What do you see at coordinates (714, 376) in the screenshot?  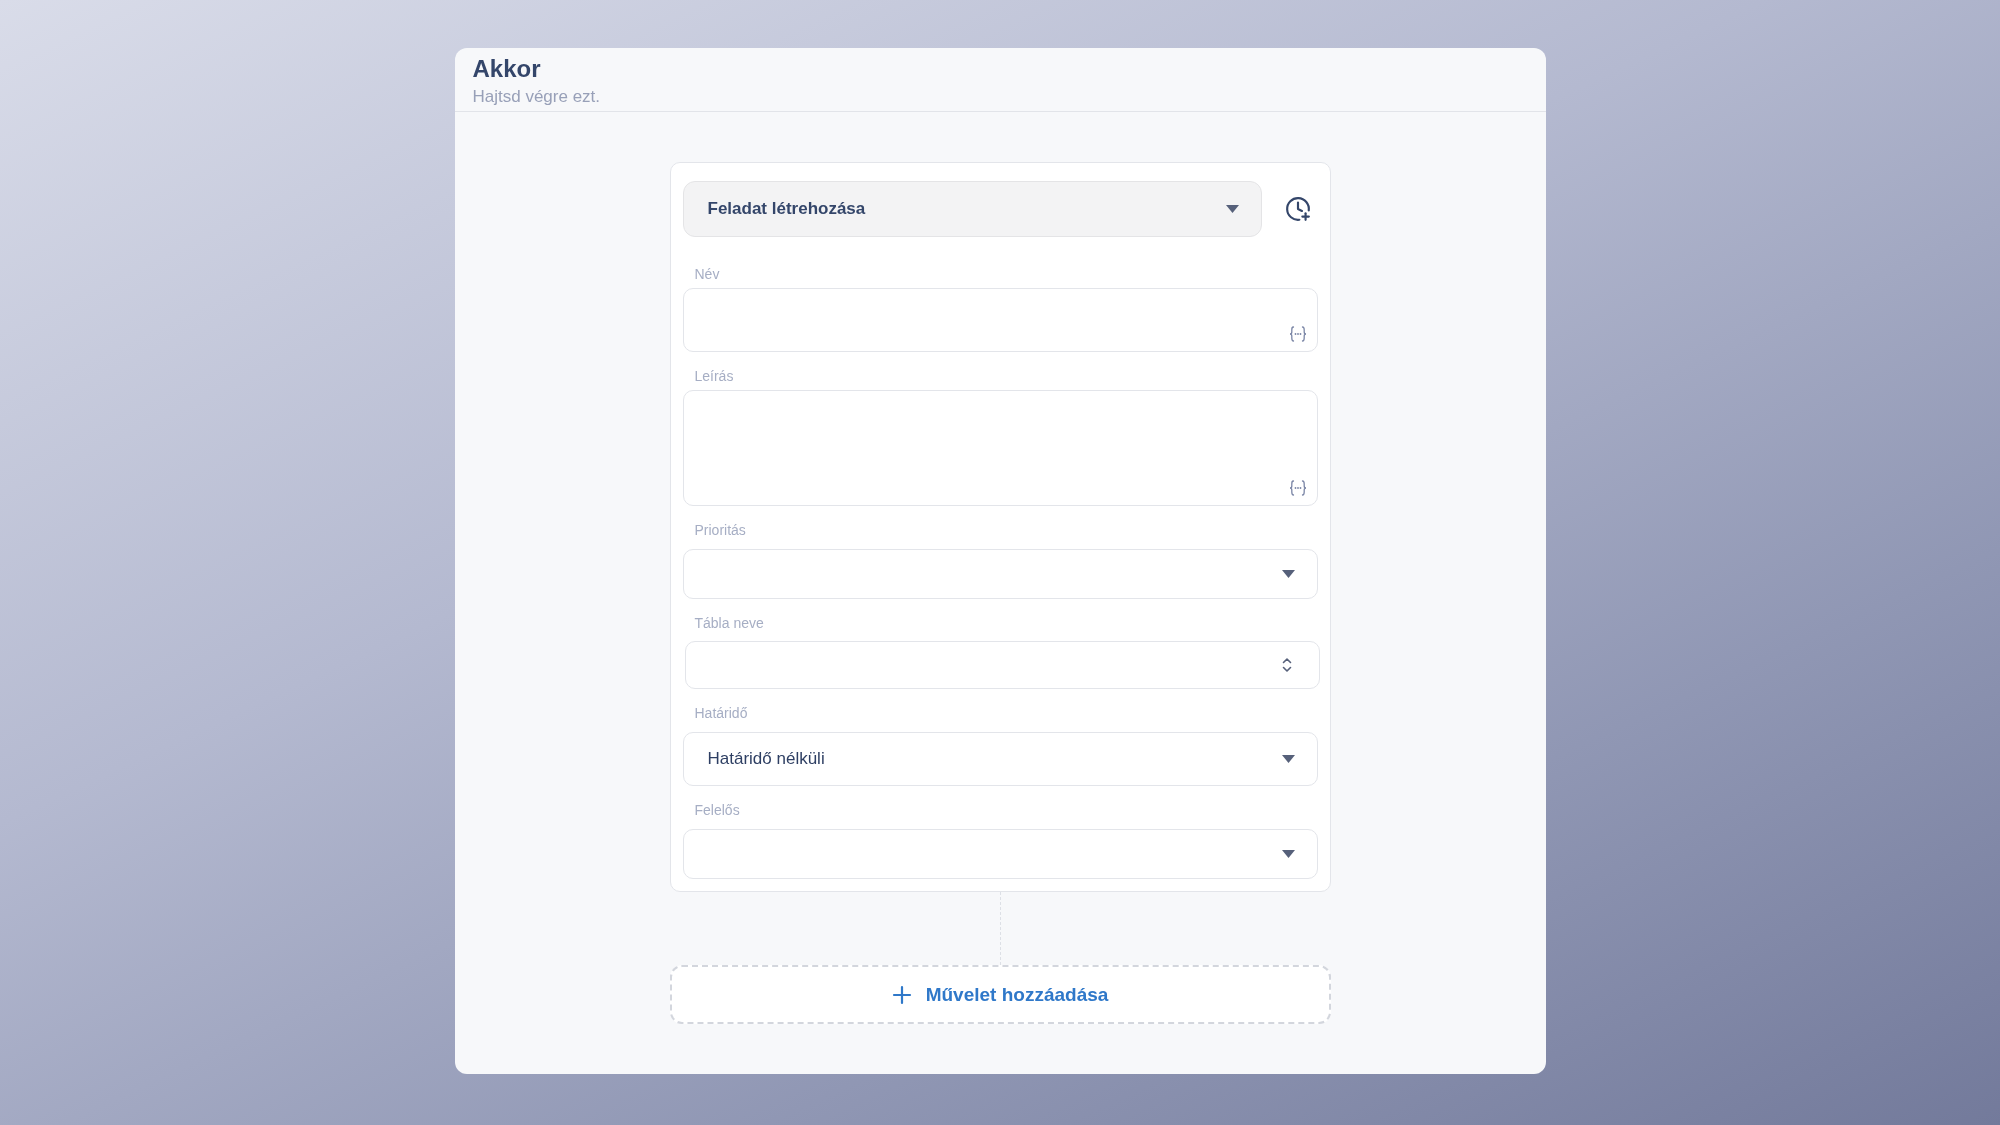 I see `field-label: Leírás` at bounding box center [714, 376].